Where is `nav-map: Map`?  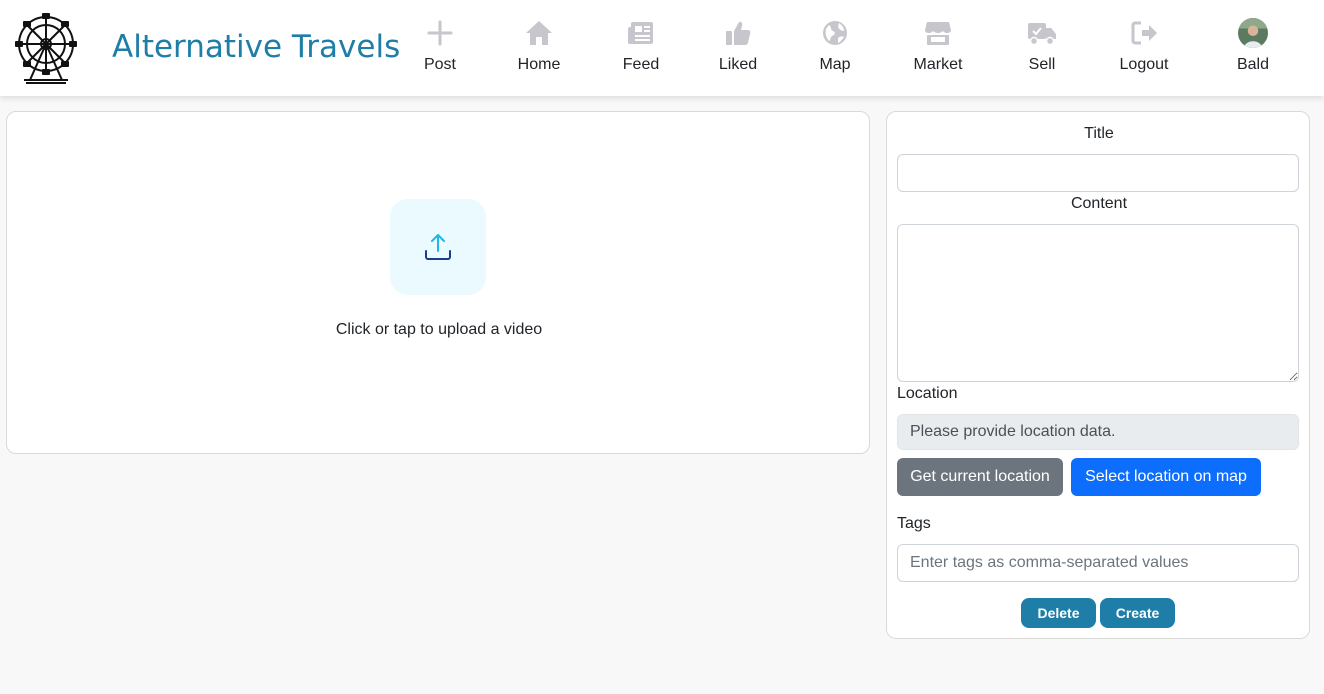
nav-map: Map is located at coordinates (835, 50).